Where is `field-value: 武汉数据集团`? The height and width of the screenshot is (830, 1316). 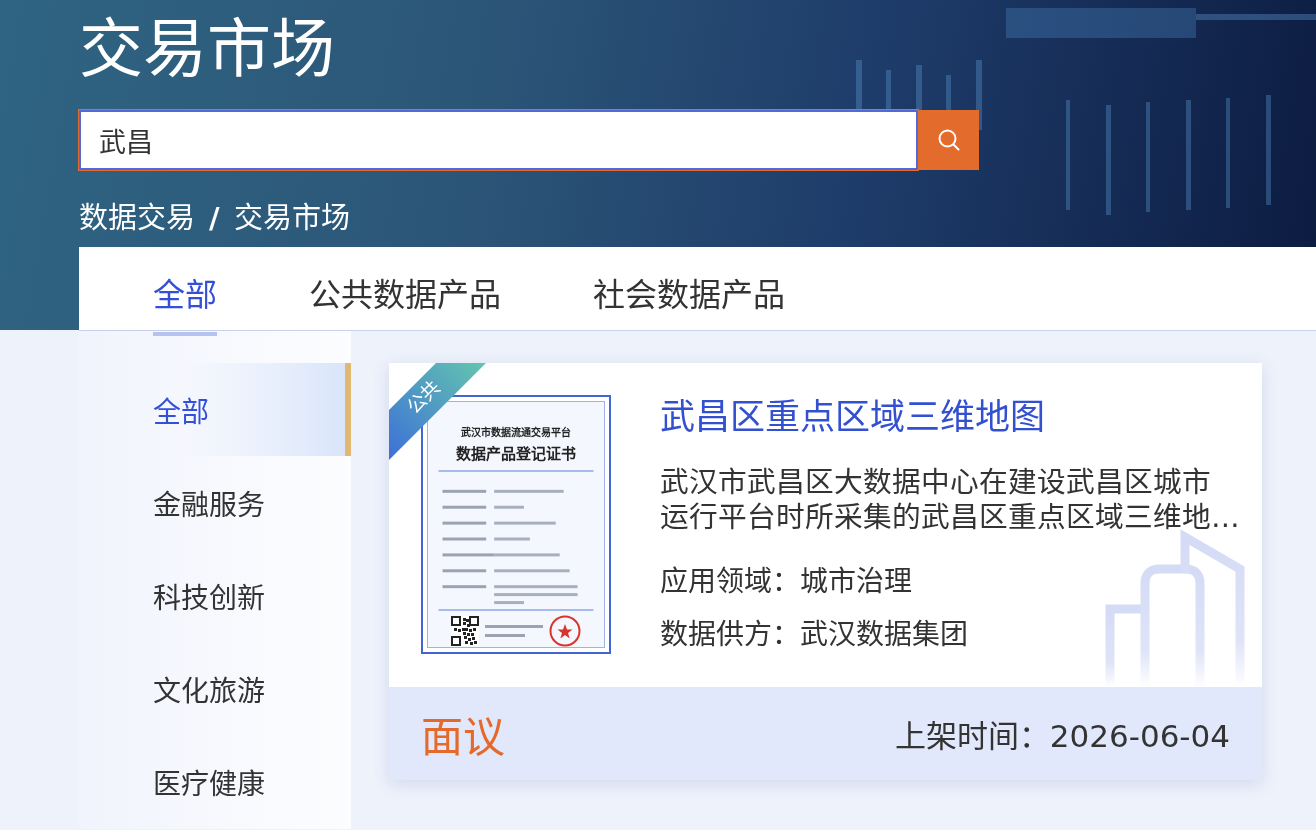 field-value: 武汉数据集团 is located at coordinates (884, 634).